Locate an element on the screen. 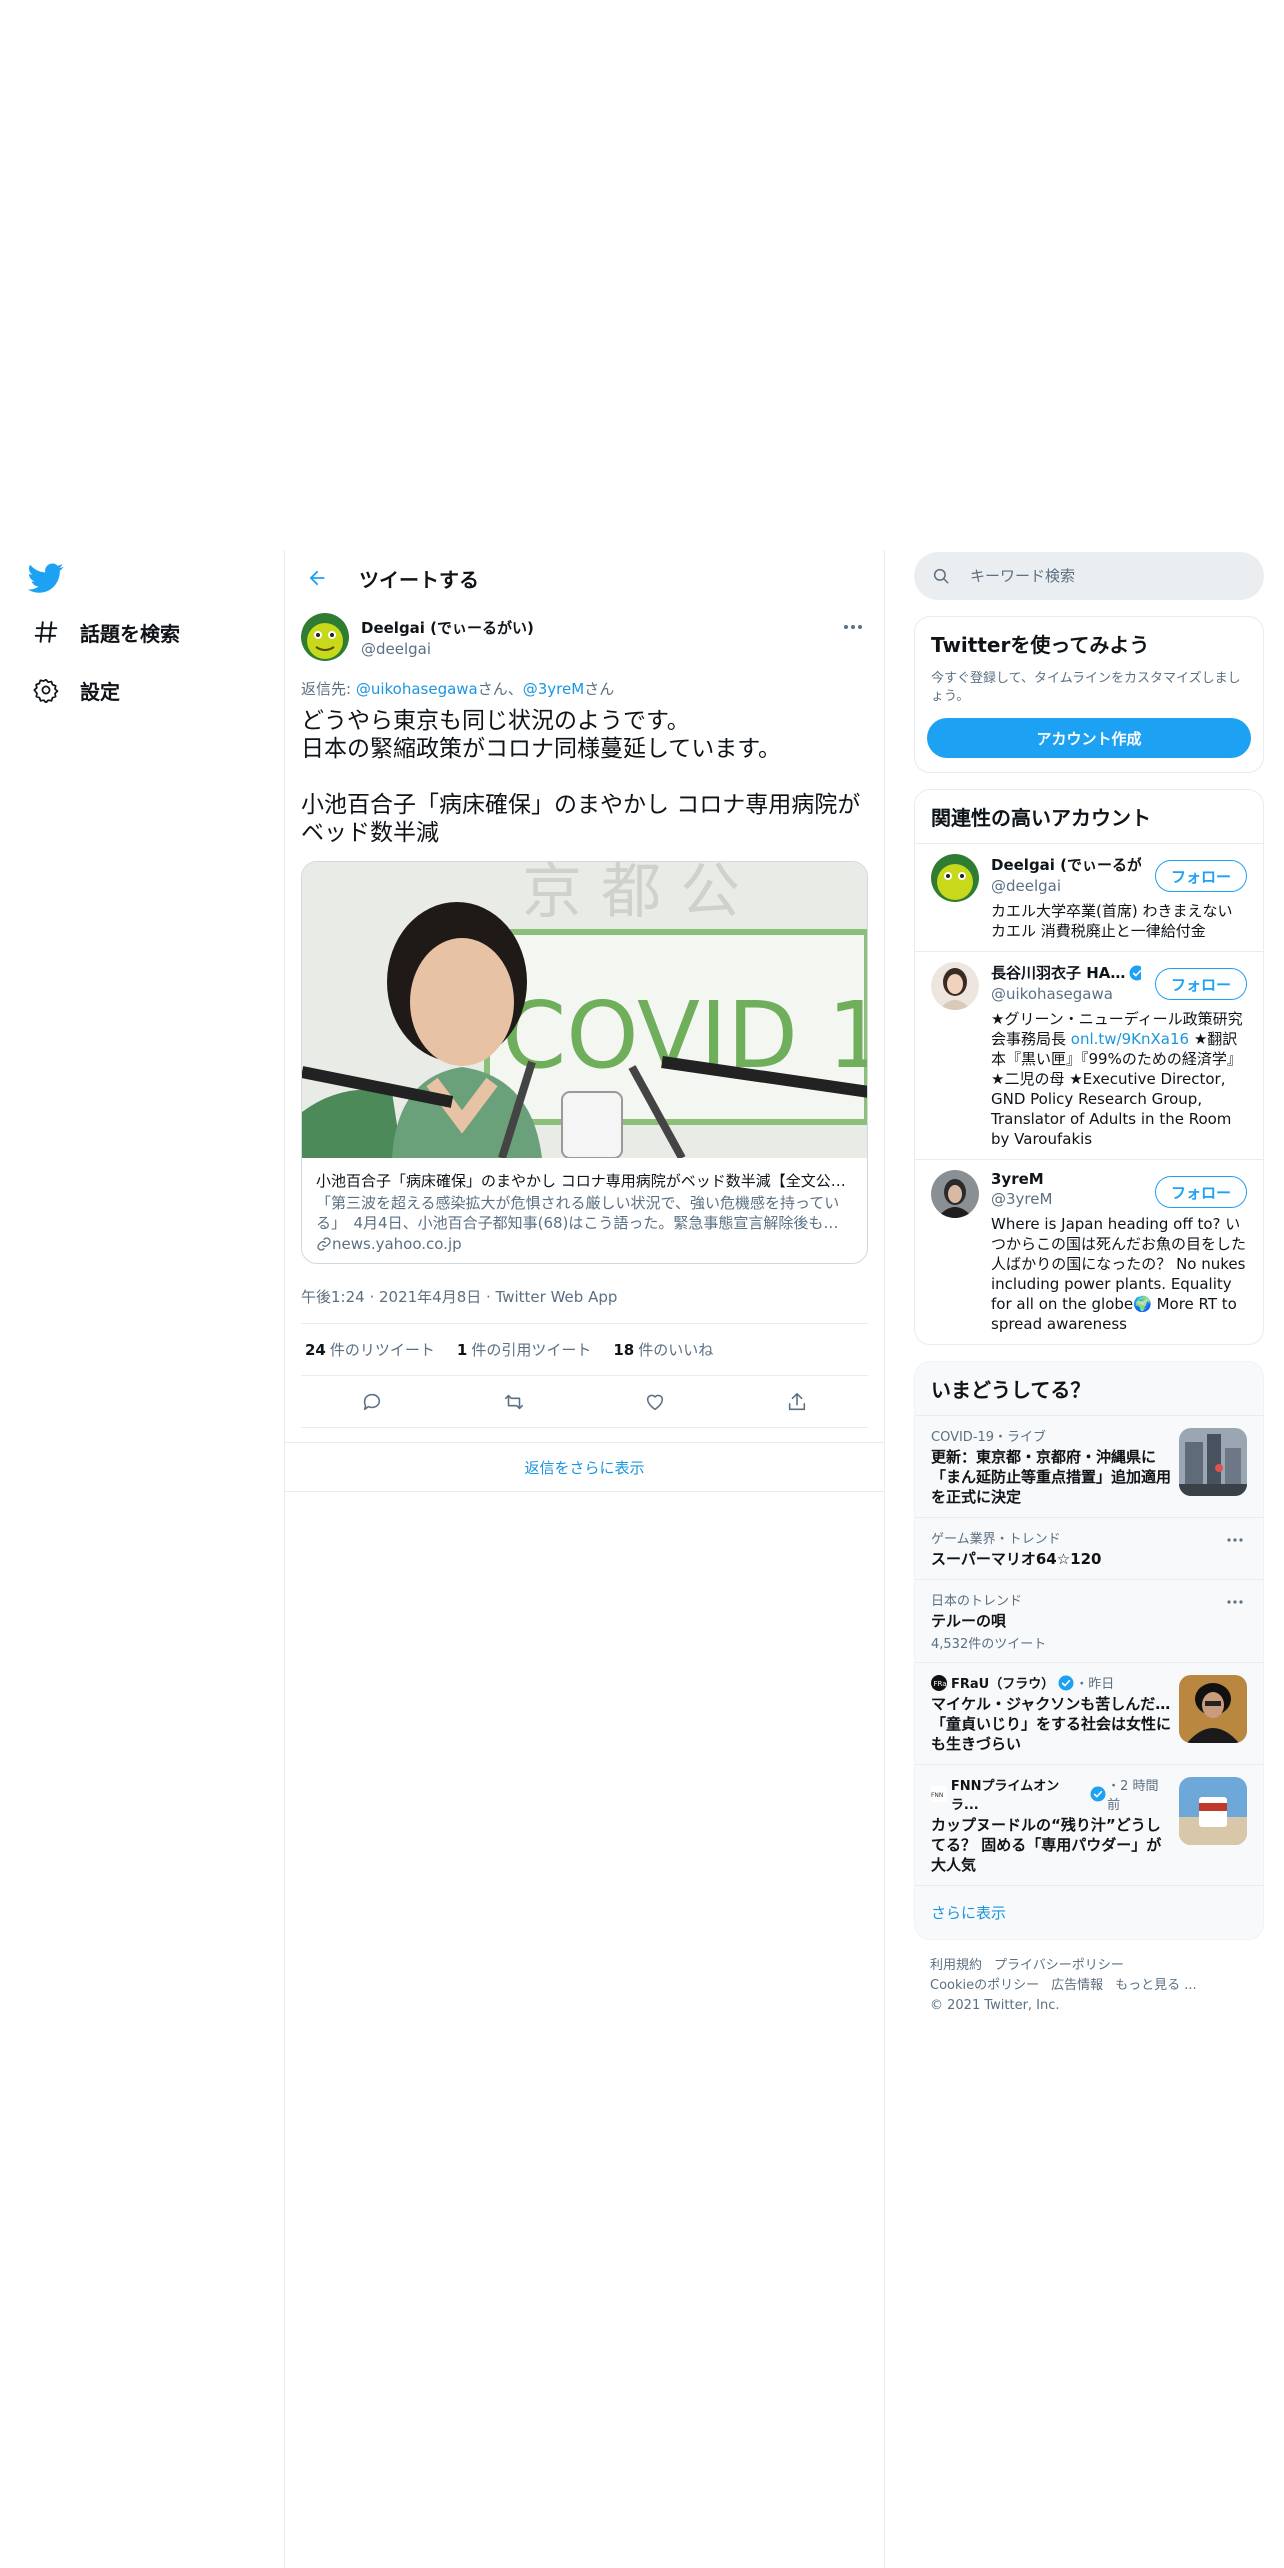 The image size is (1284, 2568). copyright: © 2021 Twitter, Inc. is located at coordinates (995, 2005).